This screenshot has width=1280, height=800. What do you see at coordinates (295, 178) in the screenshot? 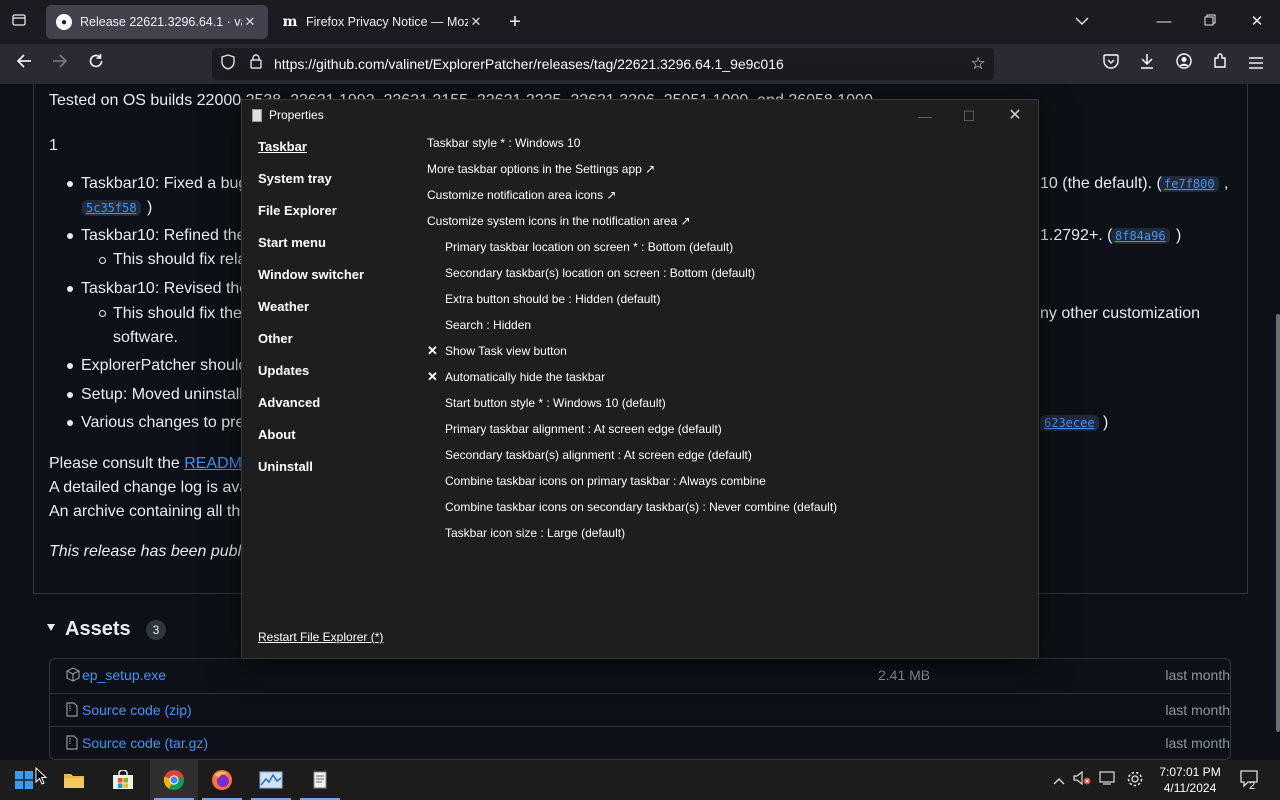
I see `sidebar-item-system-tray: System tray` at bounding box center [295, 178].